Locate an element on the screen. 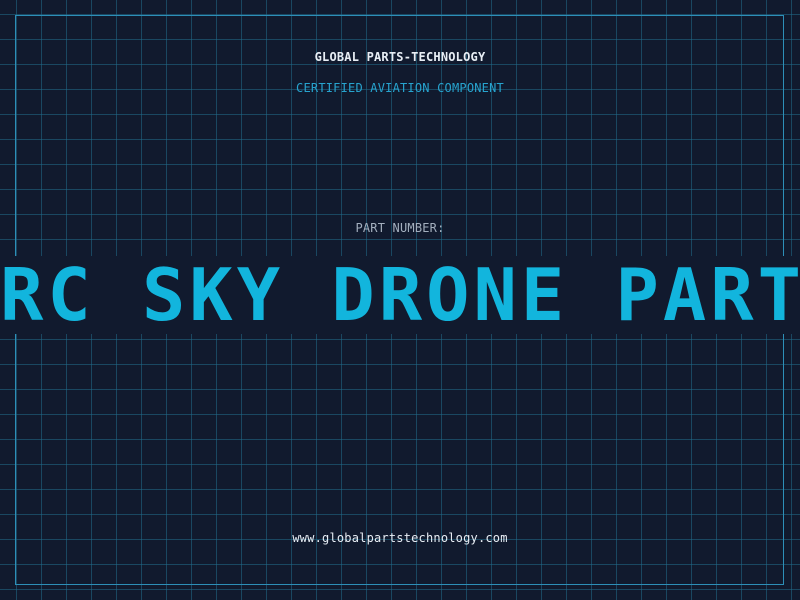 Image resolution: width=800 pixels, height=600 pixels. company-name: GLOBAL PARTS-TECHNOLOGY is located at coordinates (400, 57).